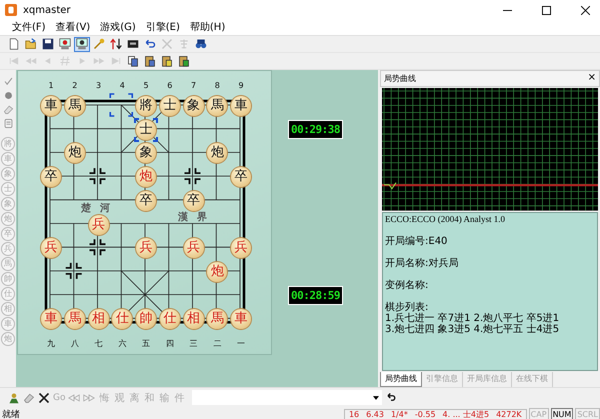  I want to click on analysis-line: ECCO:ECCO (2004) Analyst 1.0, so click(445, 219).